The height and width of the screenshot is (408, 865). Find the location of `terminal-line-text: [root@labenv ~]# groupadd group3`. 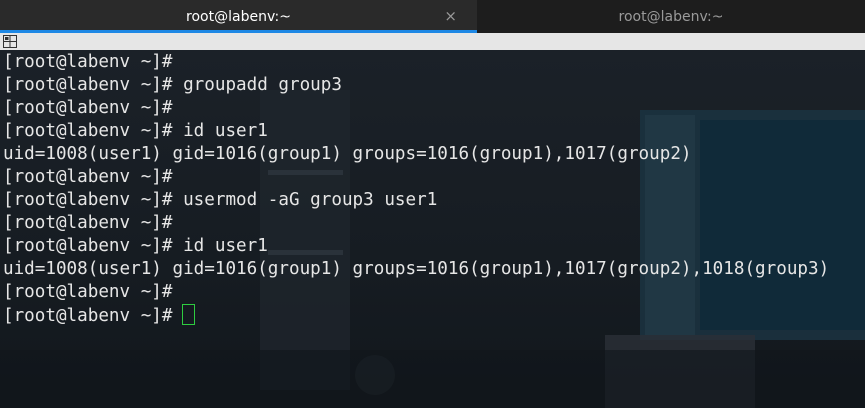

terminal-line-text: [root@labenv ~]# groupadd group3 is located at coordinates (172, 85).